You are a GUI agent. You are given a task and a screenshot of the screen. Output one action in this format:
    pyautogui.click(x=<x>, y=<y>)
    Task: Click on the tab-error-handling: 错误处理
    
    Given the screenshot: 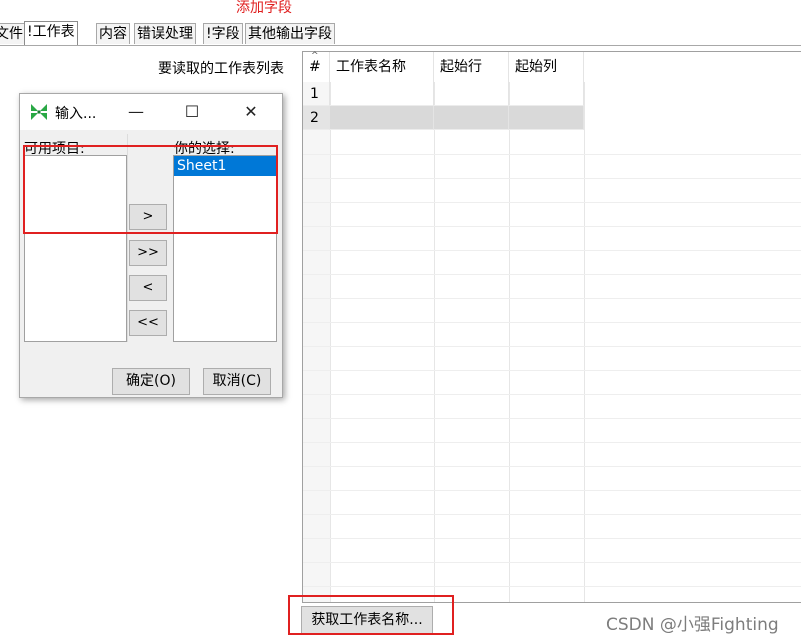 What is the action you would take?
    pyautogui.click(x=165, y=33)
    